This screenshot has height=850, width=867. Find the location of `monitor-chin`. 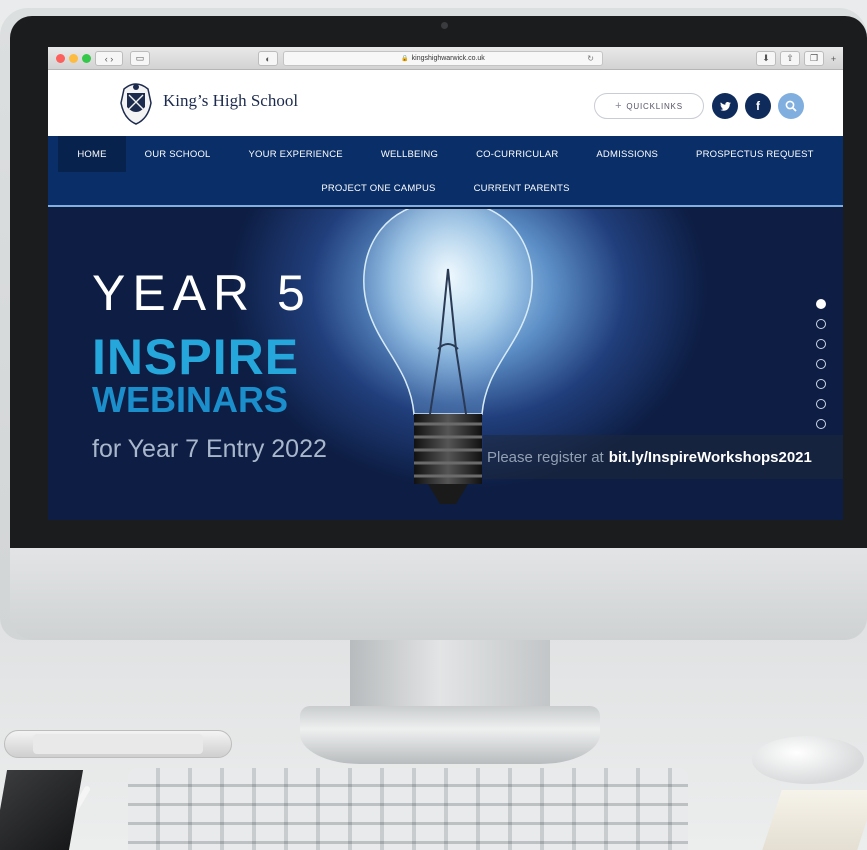

monitor-chin is located at coordinates (438, 594).